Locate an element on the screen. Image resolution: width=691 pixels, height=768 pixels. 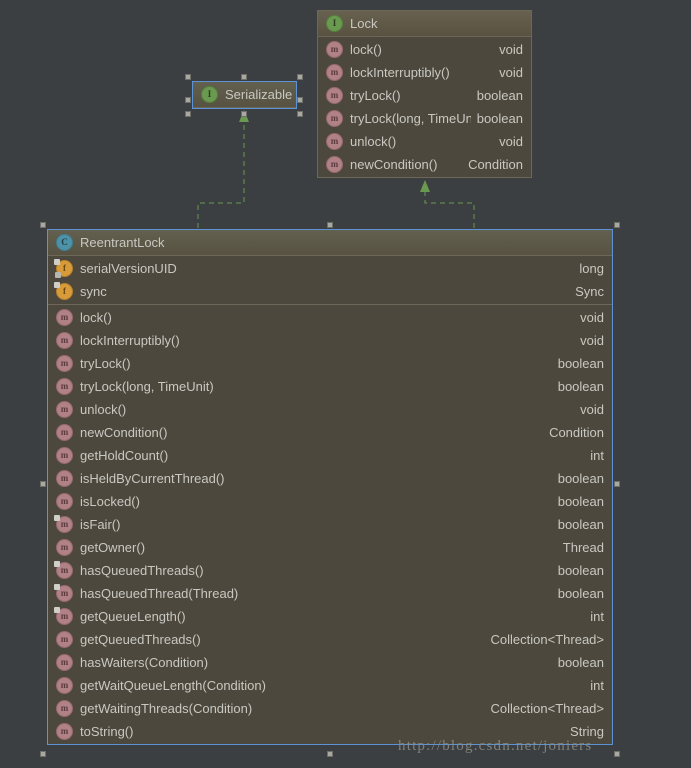
uml-member-row: f sync Sync is located at coordinates (330, 291).